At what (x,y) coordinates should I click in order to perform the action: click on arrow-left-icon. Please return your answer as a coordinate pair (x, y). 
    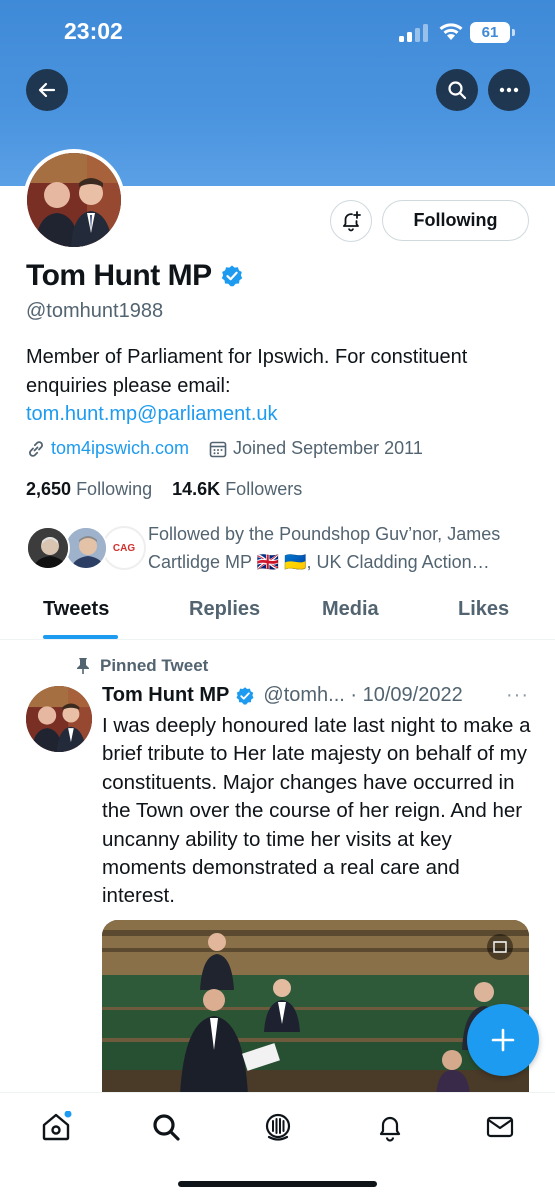
    Looking at the image, I should click on (47, 90).